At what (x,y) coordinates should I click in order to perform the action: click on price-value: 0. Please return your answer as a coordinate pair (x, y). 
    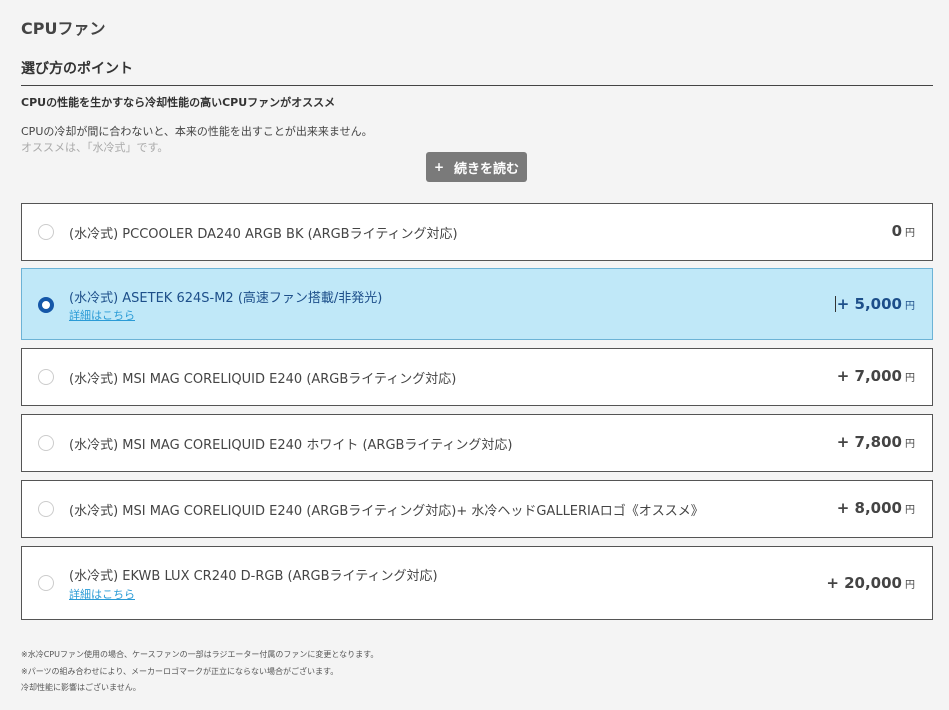
    Looking at the image, I should click on (896, 231).